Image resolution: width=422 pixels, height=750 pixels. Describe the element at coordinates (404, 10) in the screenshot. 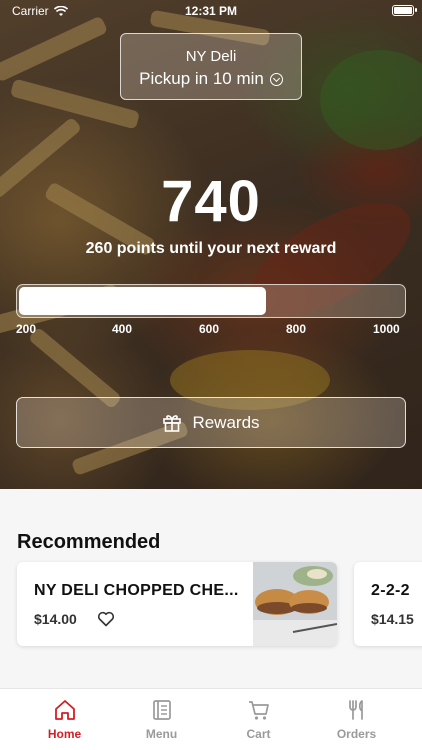

I see `battery-icon` at that location.